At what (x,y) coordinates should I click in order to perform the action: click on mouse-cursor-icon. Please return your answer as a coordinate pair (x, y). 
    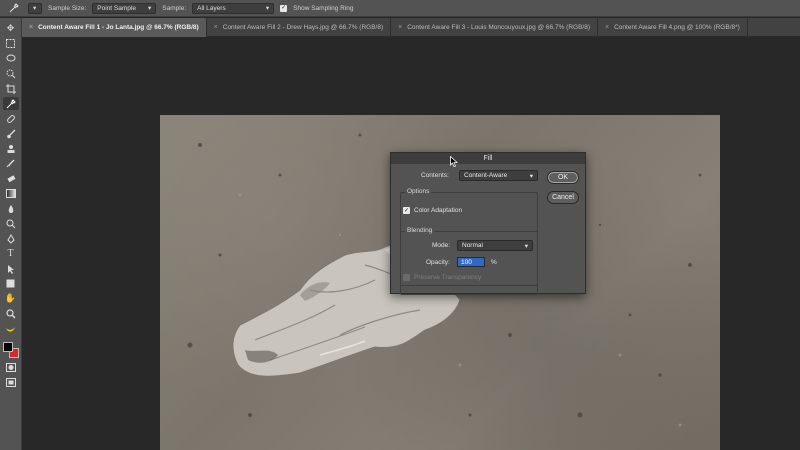
    Looking at the image, I should click on (454, 161).